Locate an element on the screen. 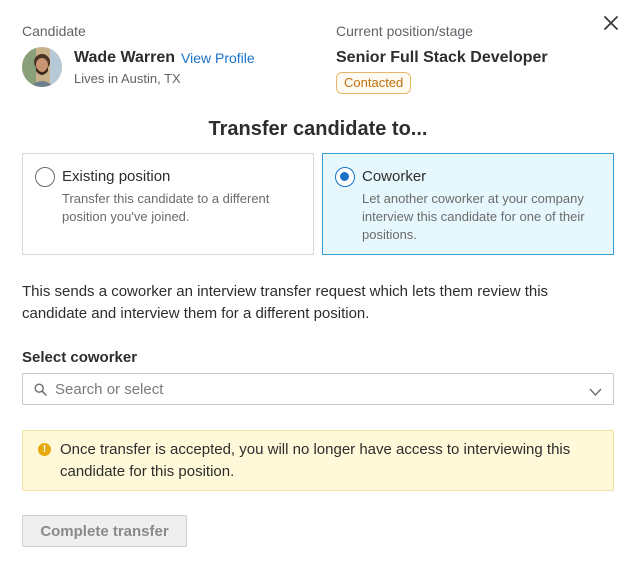 Image resolution: width=636 pixels, height=568 pixels. option-title: Coworker is located at coordinates (394, 176).